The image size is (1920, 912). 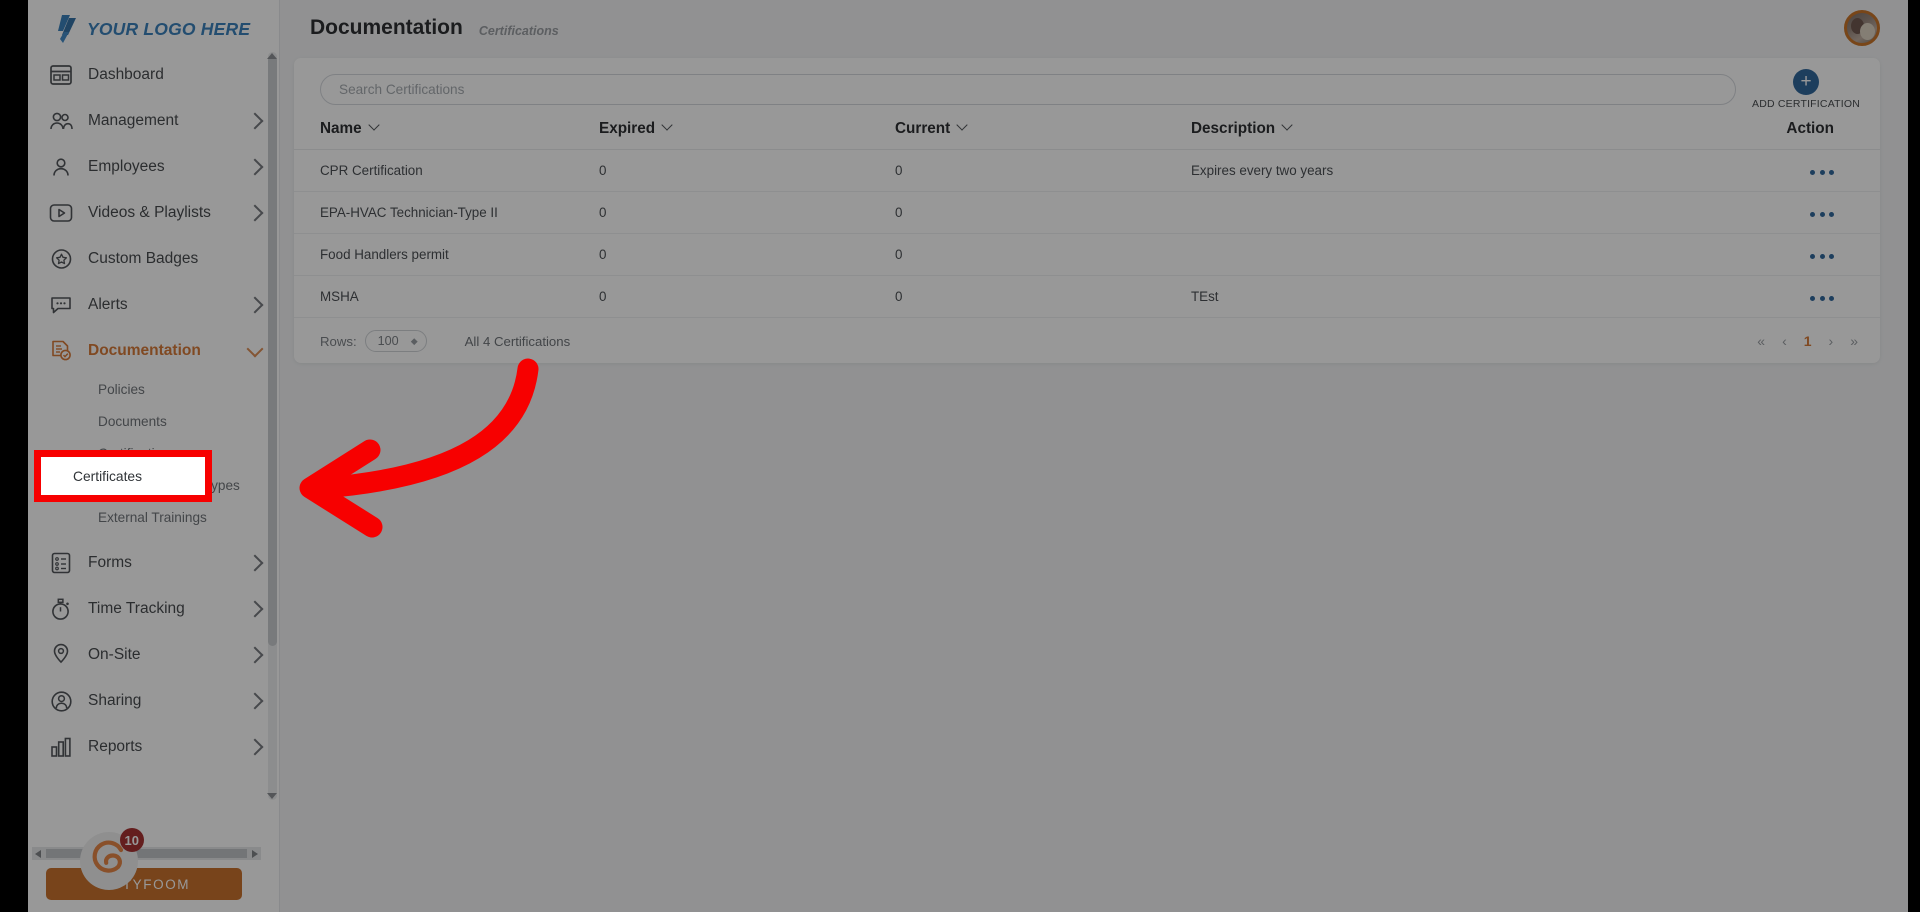 I want to click on sidebar-item-label: Time Tracking, so click(x=136, y=608).